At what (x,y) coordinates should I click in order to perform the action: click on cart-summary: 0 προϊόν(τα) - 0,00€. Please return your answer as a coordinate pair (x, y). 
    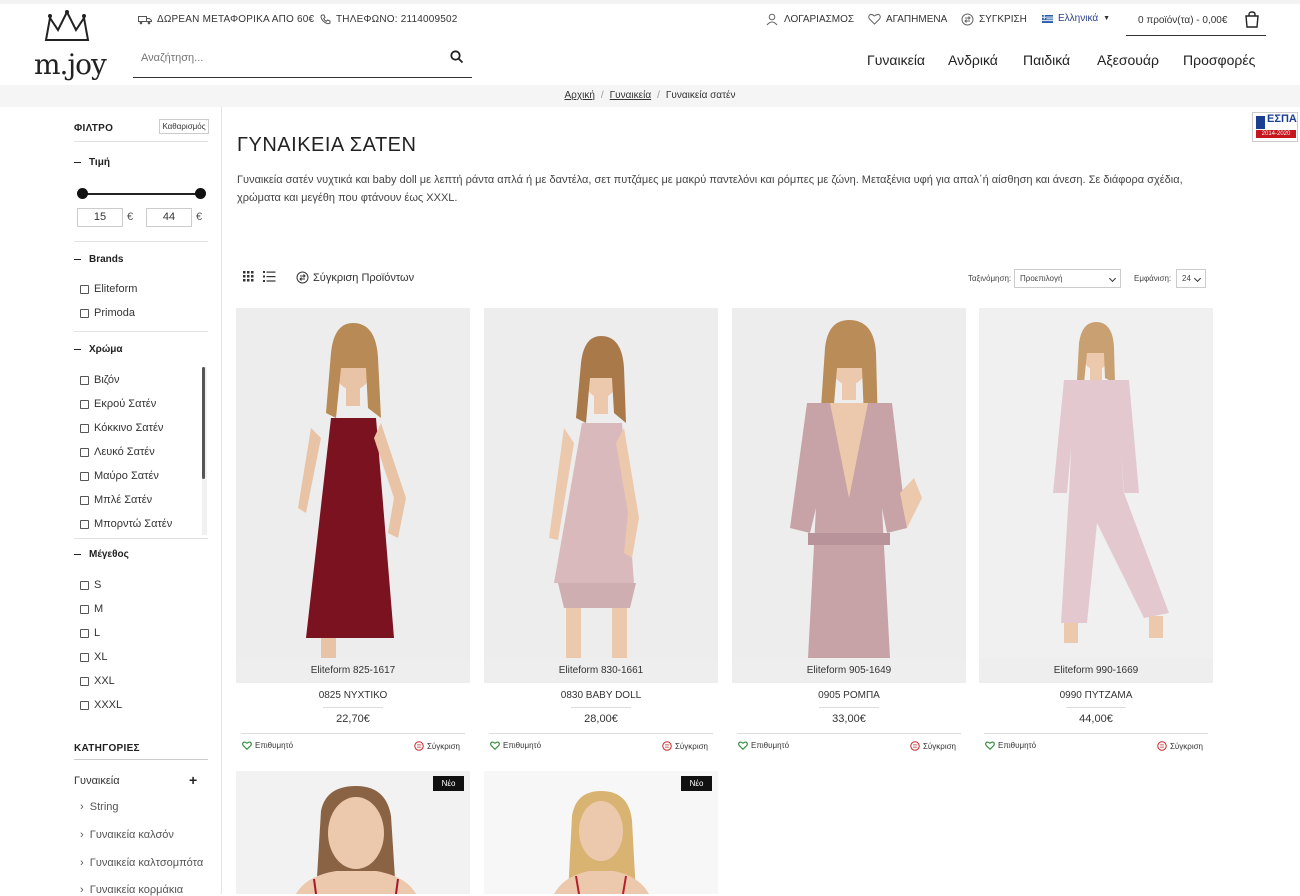
    Looking at the image, I should click on (1183, 20).